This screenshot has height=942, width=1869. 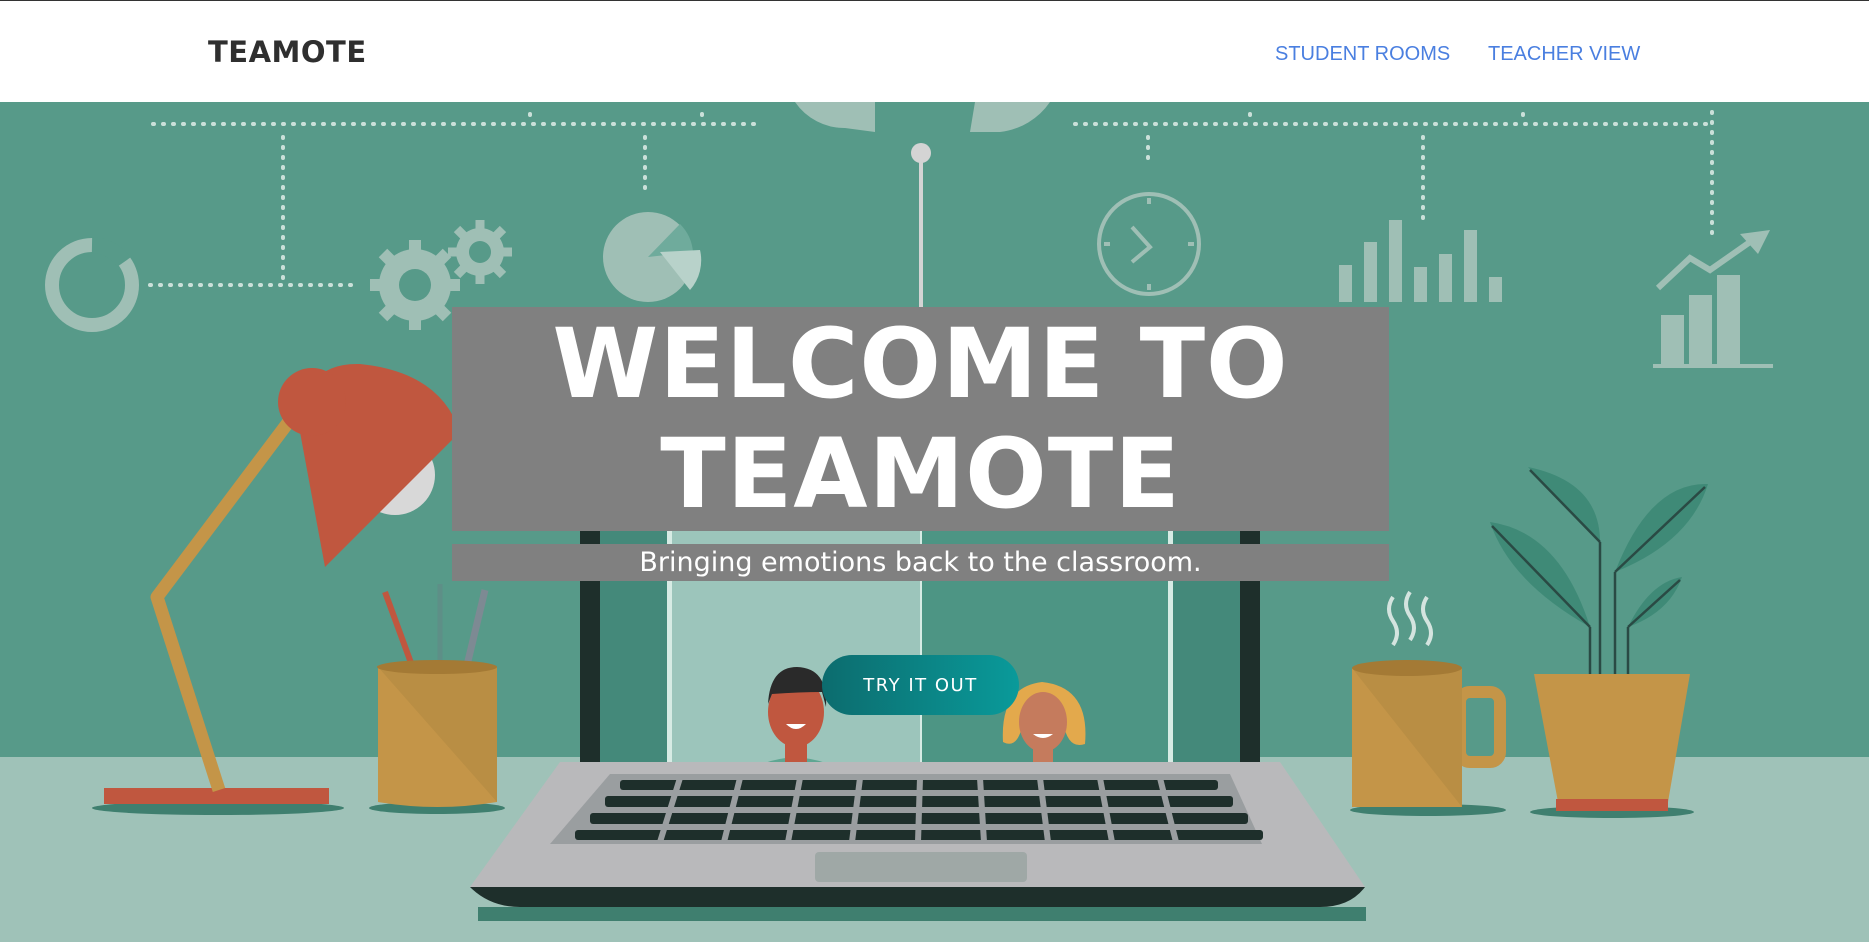 What do you see at coordinates (934, 51) in the screenshot?
I see `navbar: TEAMOTE STUDENT ROOMS TEACHER VIEW` at bounding box center [934, 51].